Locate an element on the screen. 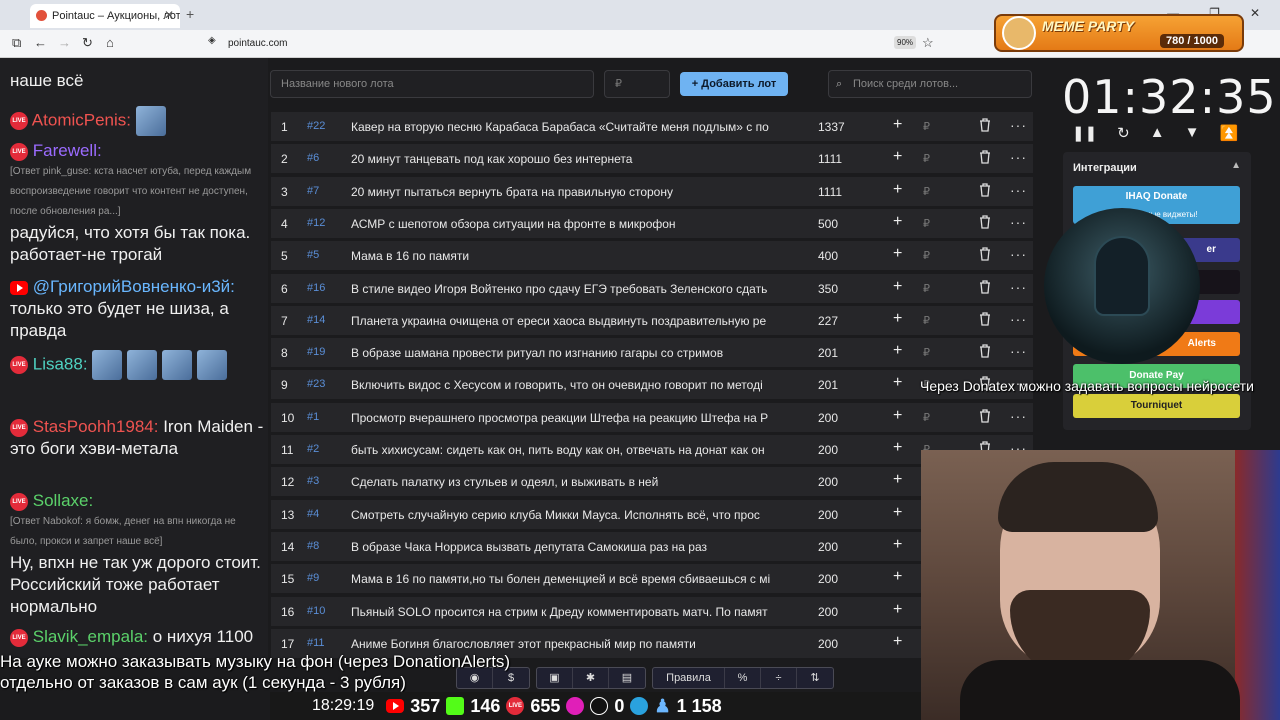 This screenshot has width=1280, height=720. sidebar-icon: ⧉ is located at coordinates (16, 43).